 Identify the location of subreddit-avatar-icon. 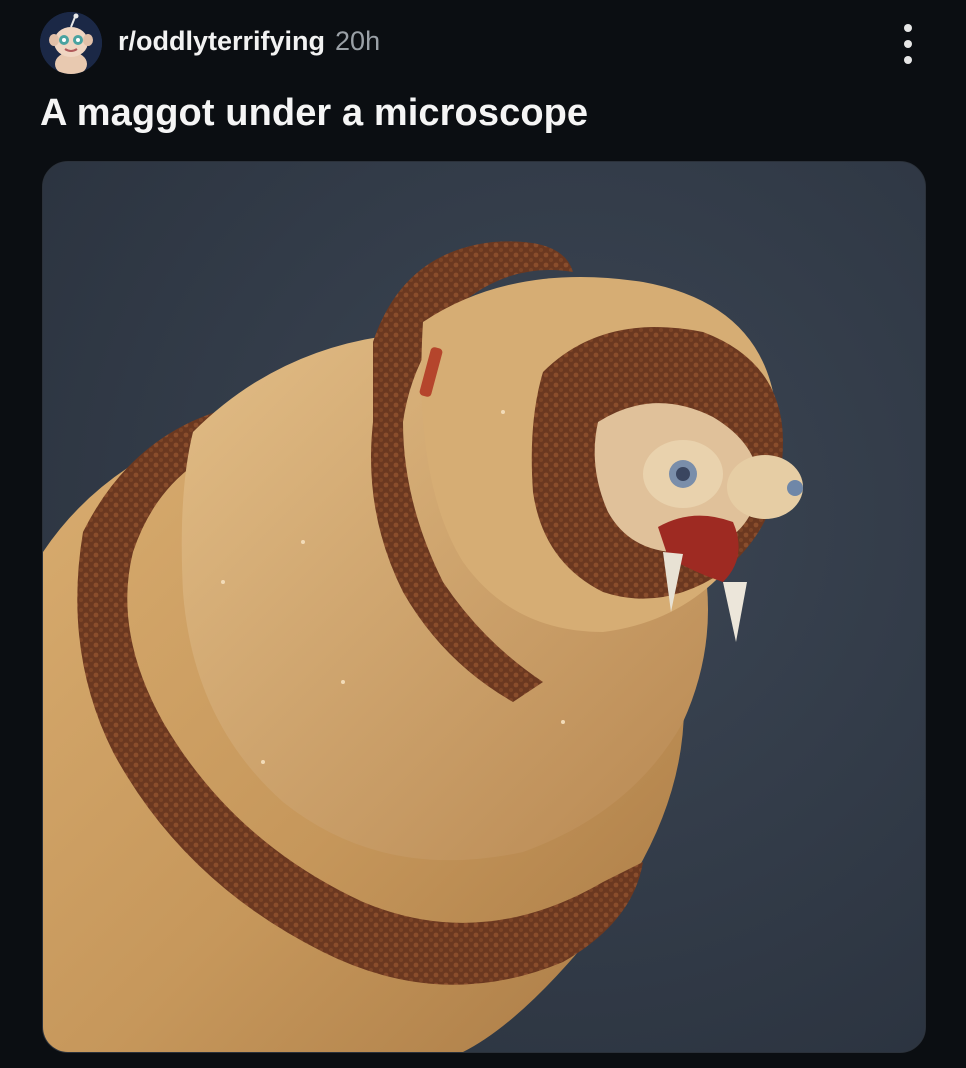
(71, 43).